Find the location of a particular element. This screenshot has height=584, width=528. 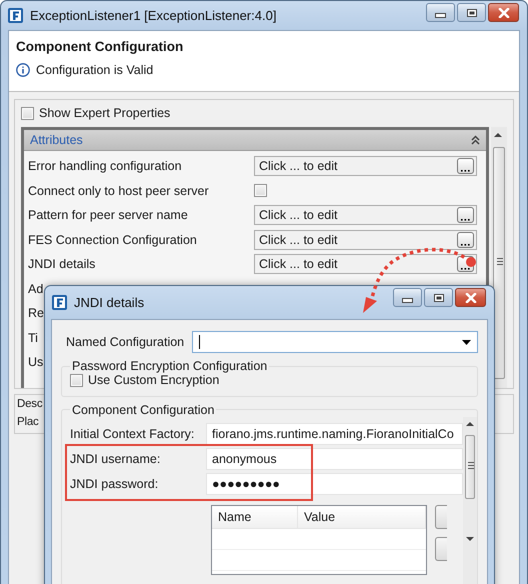

status-message: Configuration is Valid is located at coordinates (95, 70).